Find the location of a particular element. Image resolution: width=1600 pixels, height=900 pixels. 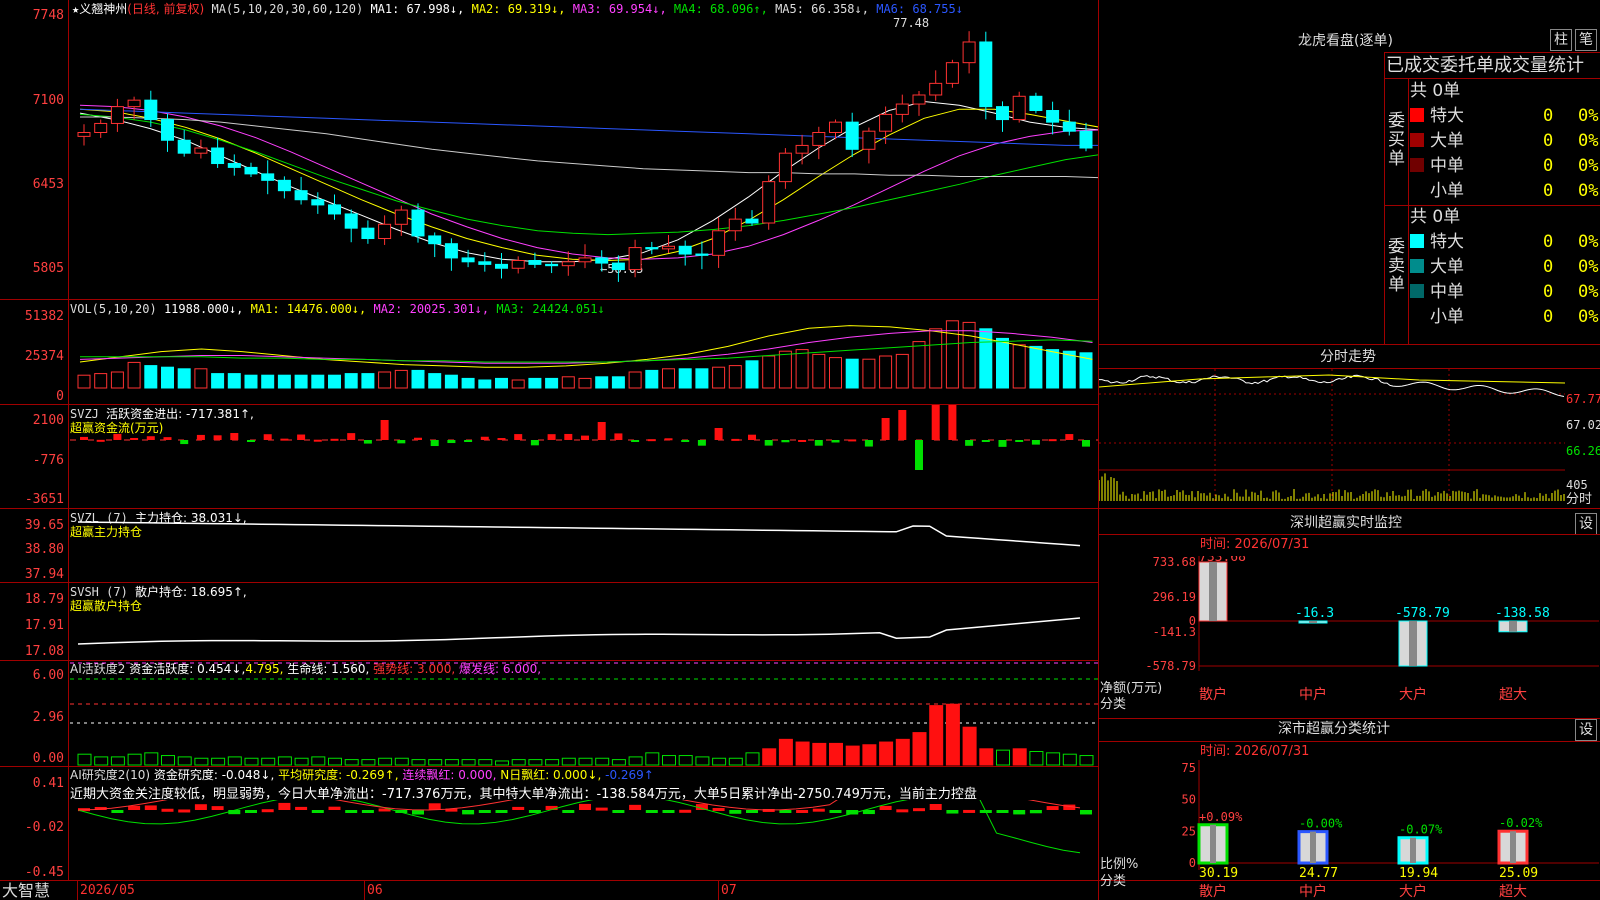

retail-holding-chart is located at coordinates (584, 621).